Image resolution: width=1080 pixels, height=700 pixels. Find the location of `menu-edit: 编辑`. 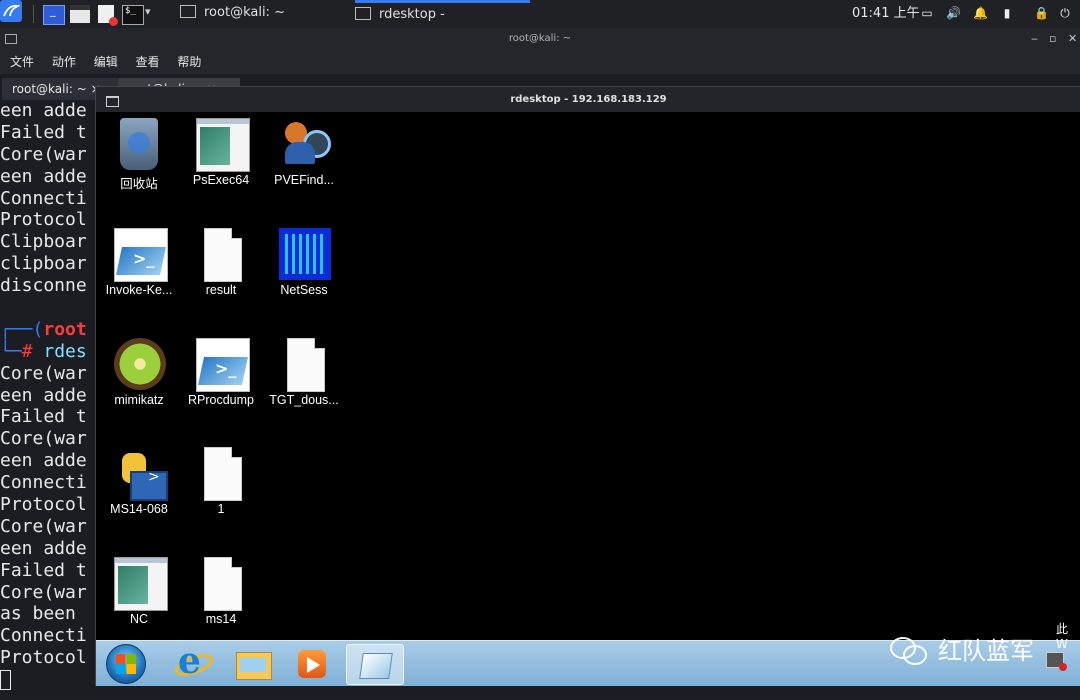

menu-edit: 编辑 is located at coordinates (106, 62).